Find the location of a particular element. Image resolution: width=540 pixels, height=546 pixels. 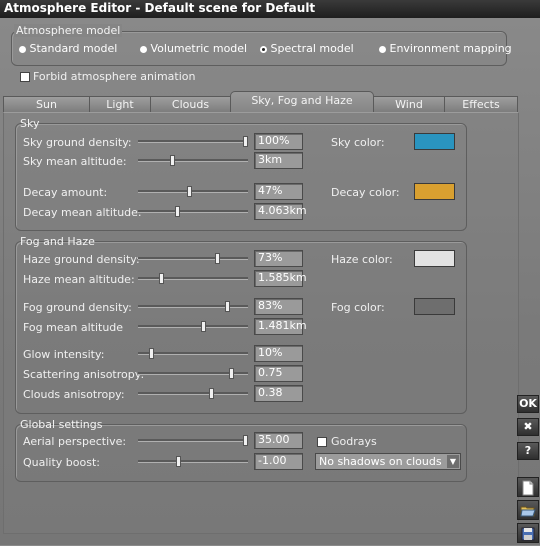

radio-indicator-selected is located at coordinates (263, 49).